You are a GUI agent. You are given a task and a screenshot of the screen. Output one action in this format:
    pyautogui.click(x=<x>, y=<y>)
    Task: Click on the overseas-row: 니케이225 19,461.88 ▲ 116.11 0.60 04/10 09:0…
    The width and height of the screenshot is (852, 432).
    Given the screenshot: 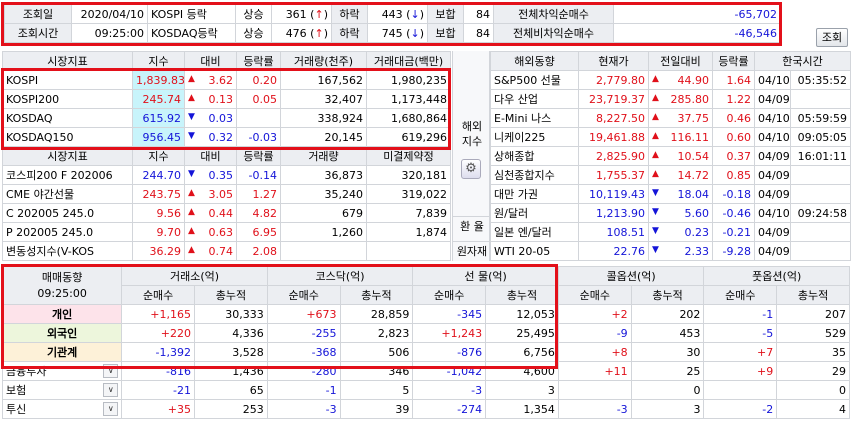 What is the action you would take?
    pyautogui.click(x=671, y=137)
    